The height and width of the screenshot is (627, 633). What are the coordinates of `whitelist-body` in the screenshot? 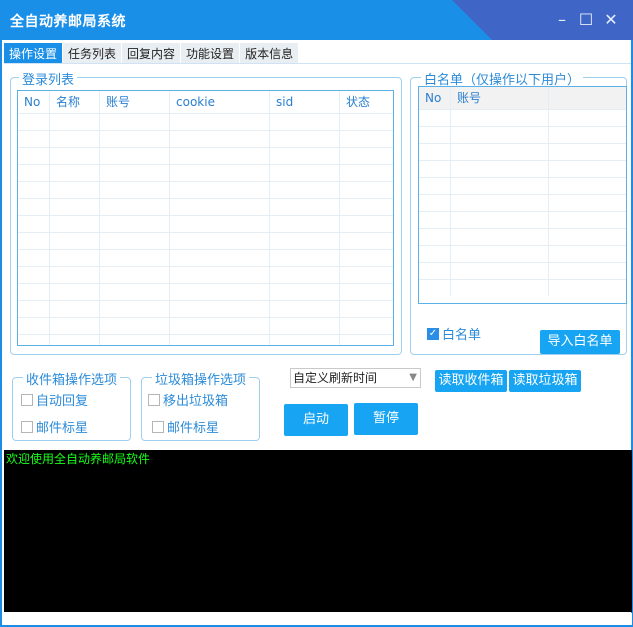 It's located at (522, 202).